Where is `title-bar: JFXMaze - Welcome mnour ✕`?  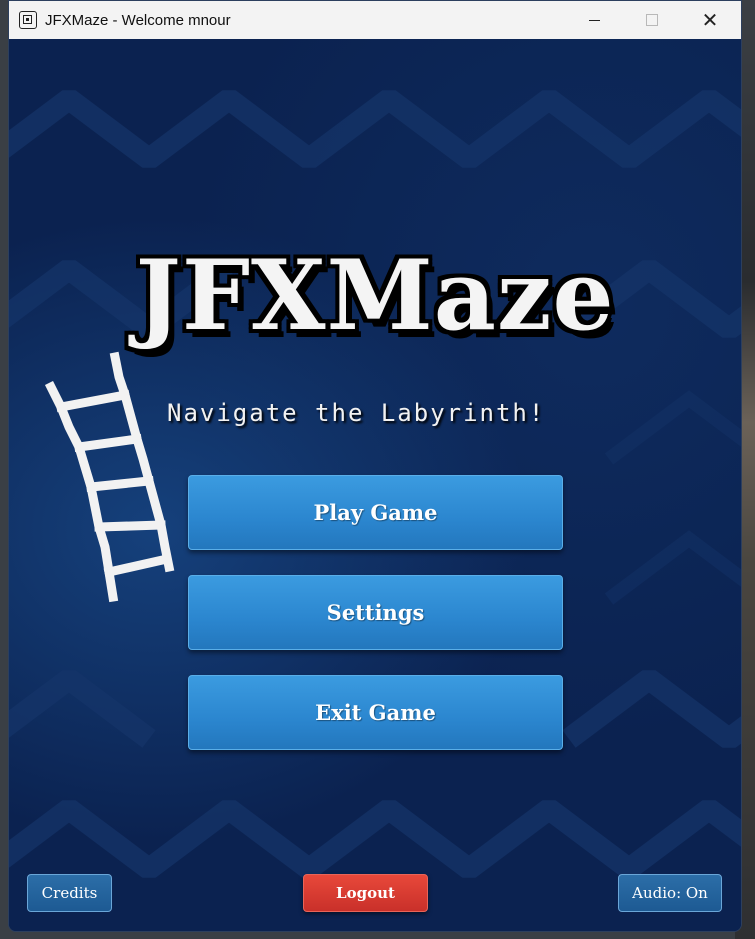
title-bar: JFXMaze - Welcome mnour ✕ is located at coordinates (375, 20).